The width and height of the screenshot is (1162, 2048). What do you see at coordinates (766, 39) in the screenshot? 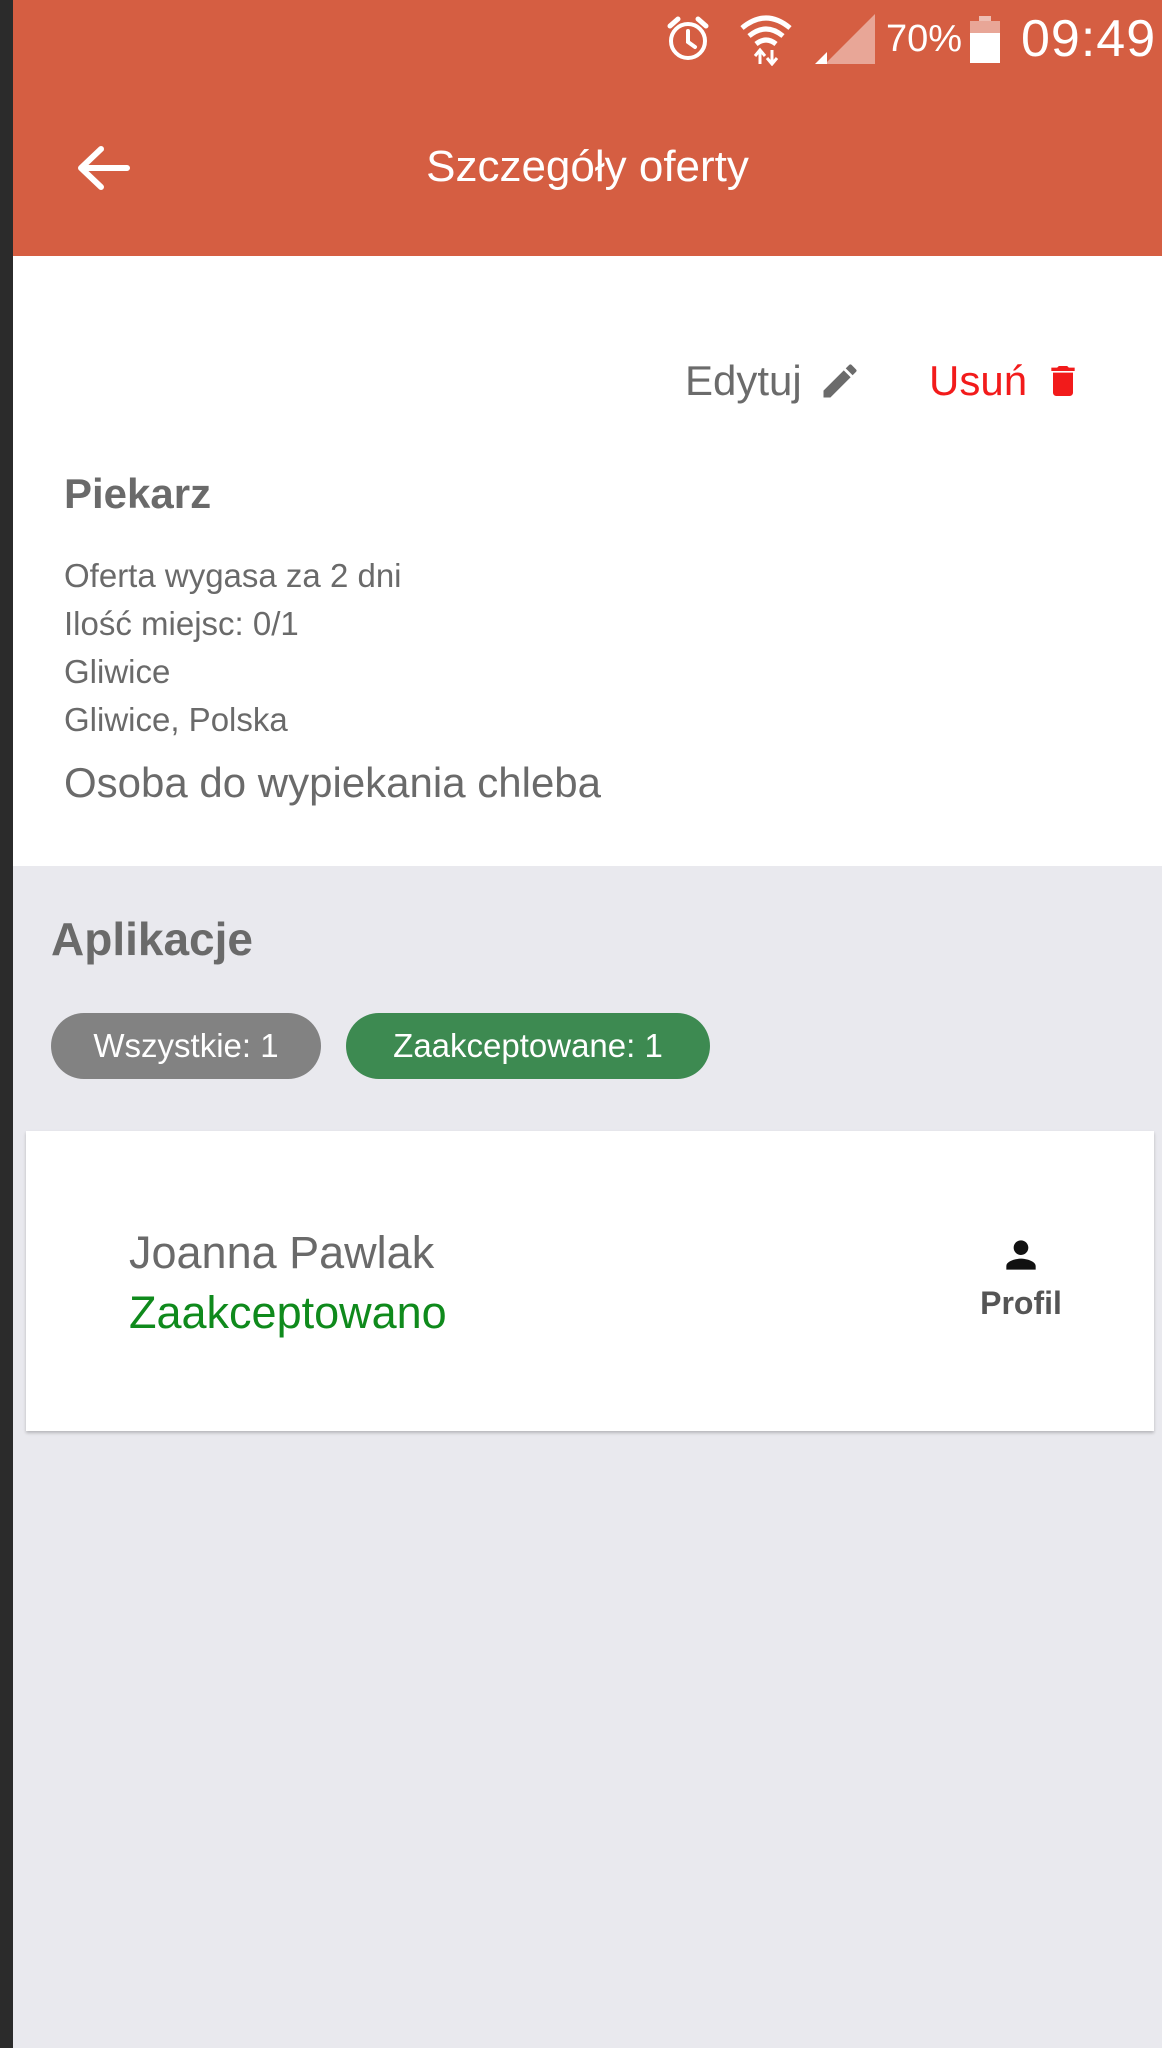
I see `wifi-icon` at bounding box center [766, 39].